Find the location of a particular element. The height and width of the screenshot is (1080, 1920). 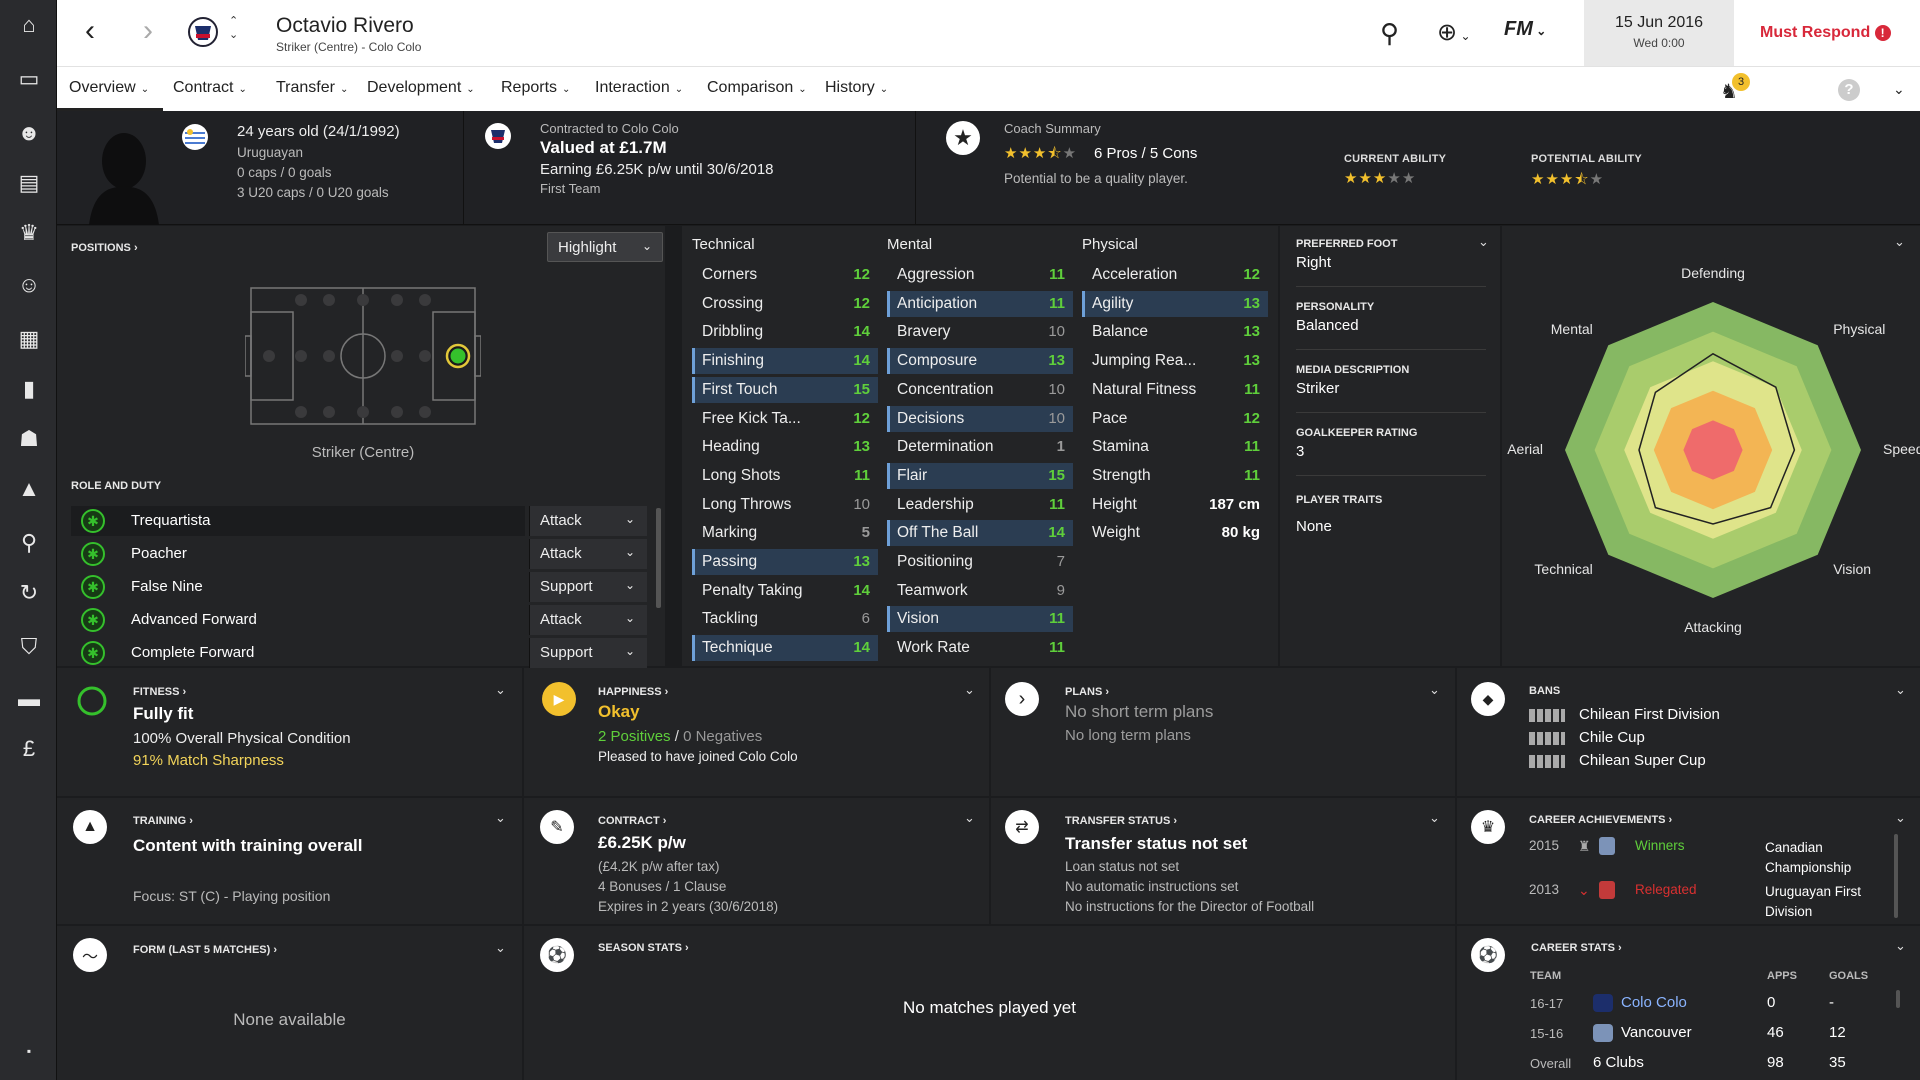

attribute-row: Height 187 cm is located at coordinates (1175, 505).